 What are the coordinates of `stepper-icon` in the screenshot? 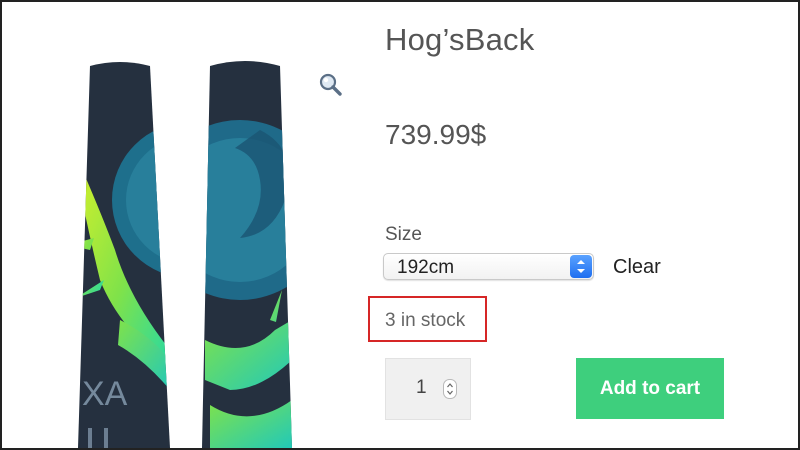 It's located at (450, 389).